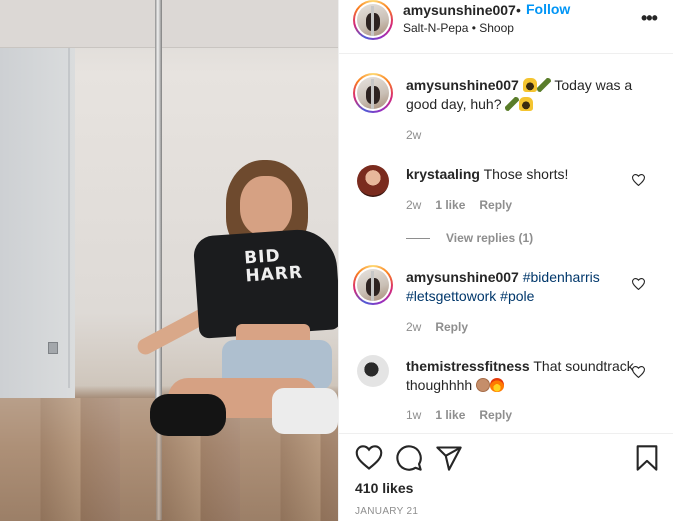 The image size is (673, 521). I want to click on caption-meta: 2w, so click(420, 135).